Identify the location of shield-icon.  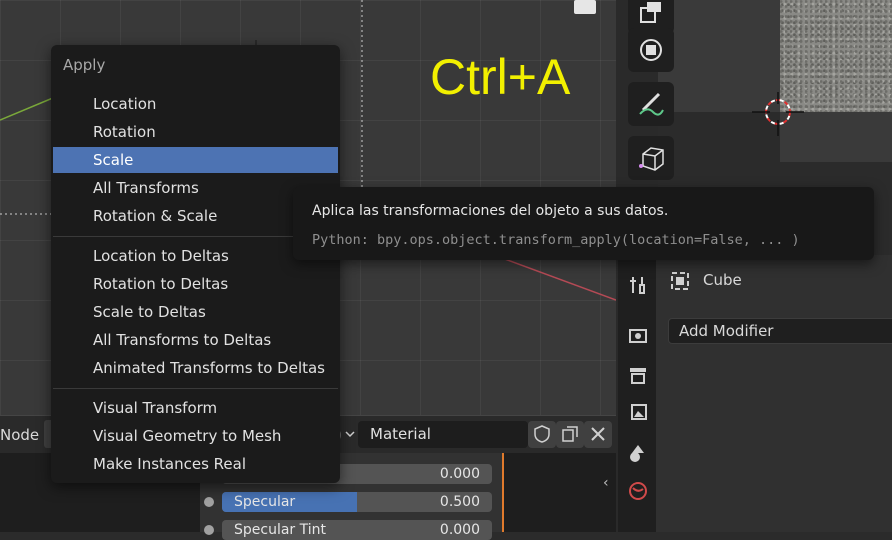
(542, 434).